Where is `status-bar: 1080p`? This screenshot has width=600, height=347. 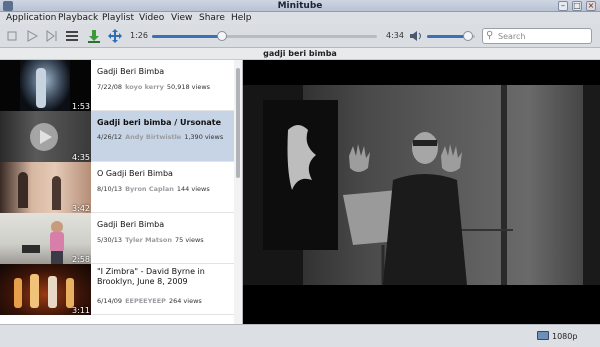
status-bar: 1080p is located at coordinates (300, 335).